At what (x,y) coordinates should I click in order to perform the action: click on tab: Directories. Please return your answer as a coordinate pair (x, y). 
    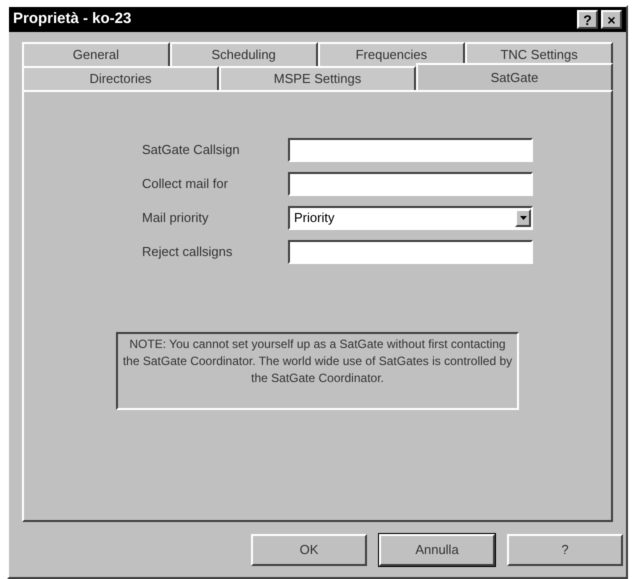
    Looking at the image, I should click on (120, 78).